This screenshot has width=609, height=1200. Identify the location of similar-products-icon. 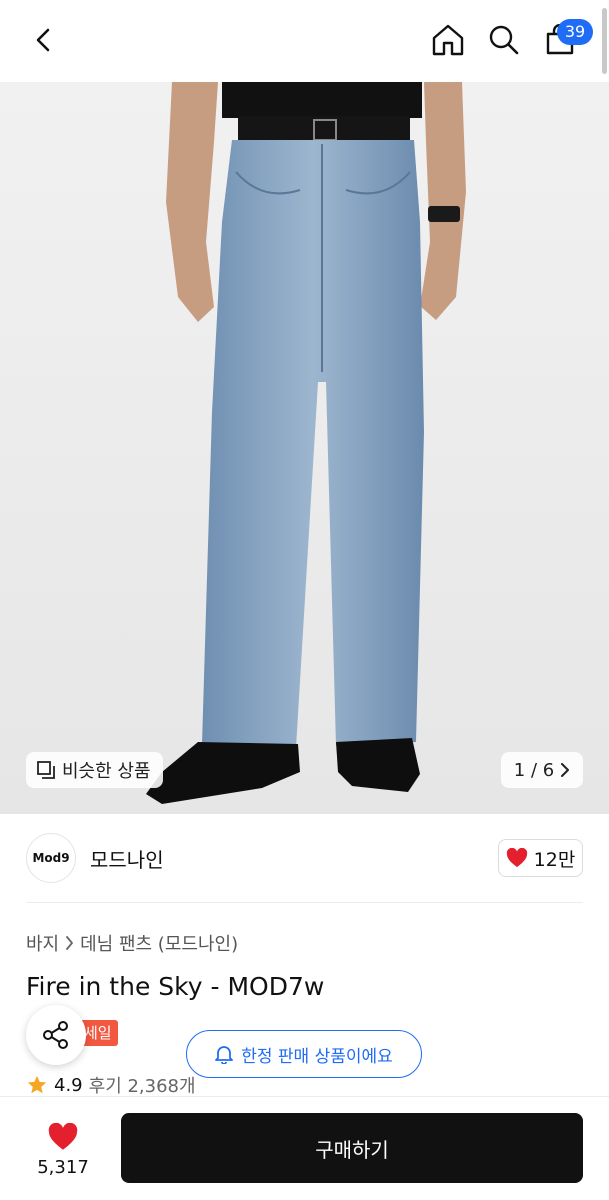
(46, 770).